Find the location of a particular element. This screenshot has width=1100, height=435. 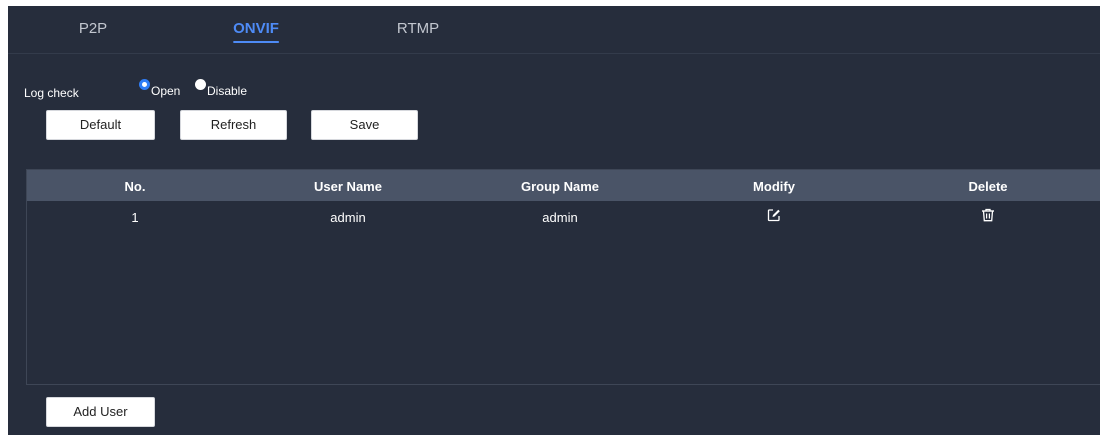

table-row: 1 admin admin is located at coordinates (563, 216).